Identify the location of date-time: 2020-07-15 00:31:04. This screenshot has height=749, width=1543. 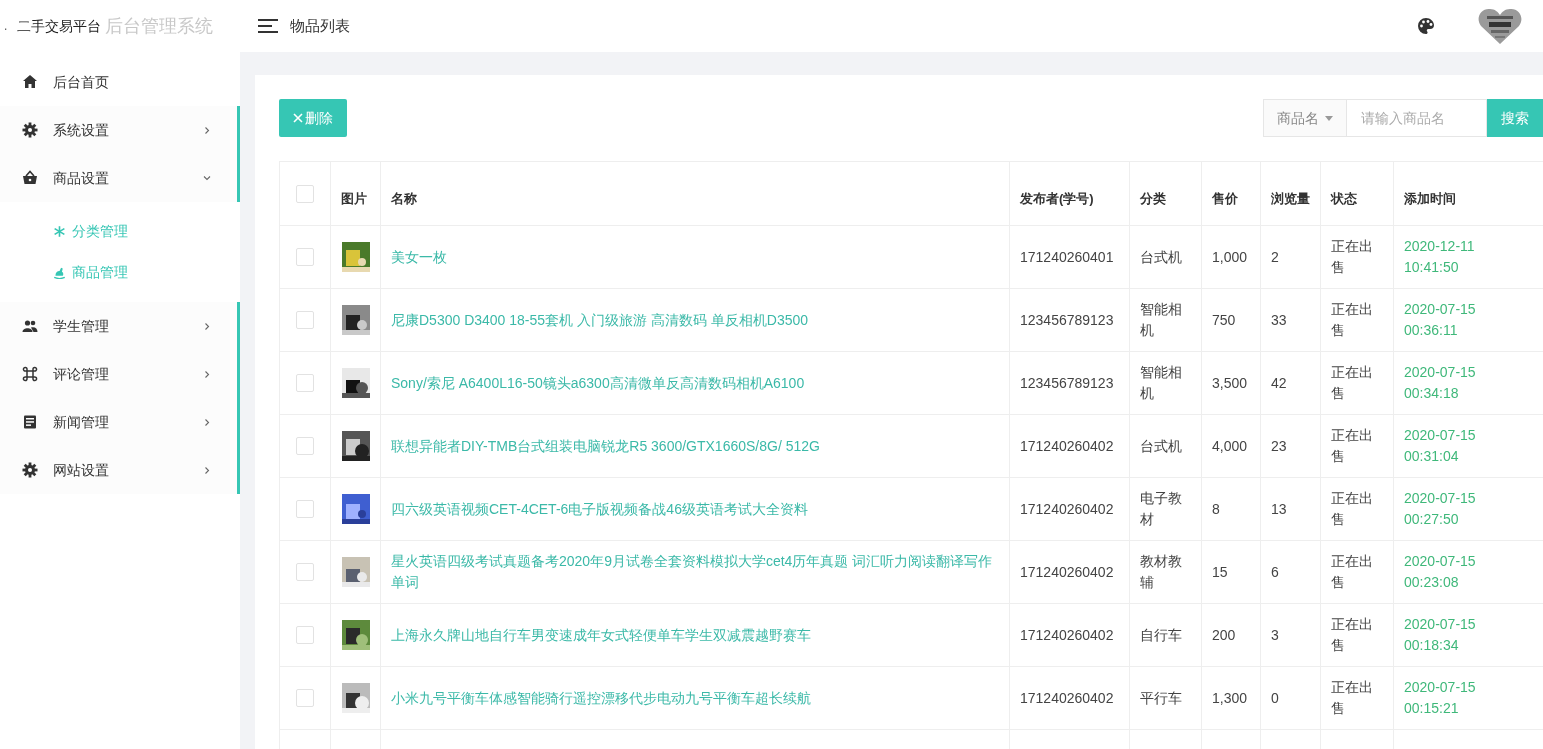
(1440, 446).